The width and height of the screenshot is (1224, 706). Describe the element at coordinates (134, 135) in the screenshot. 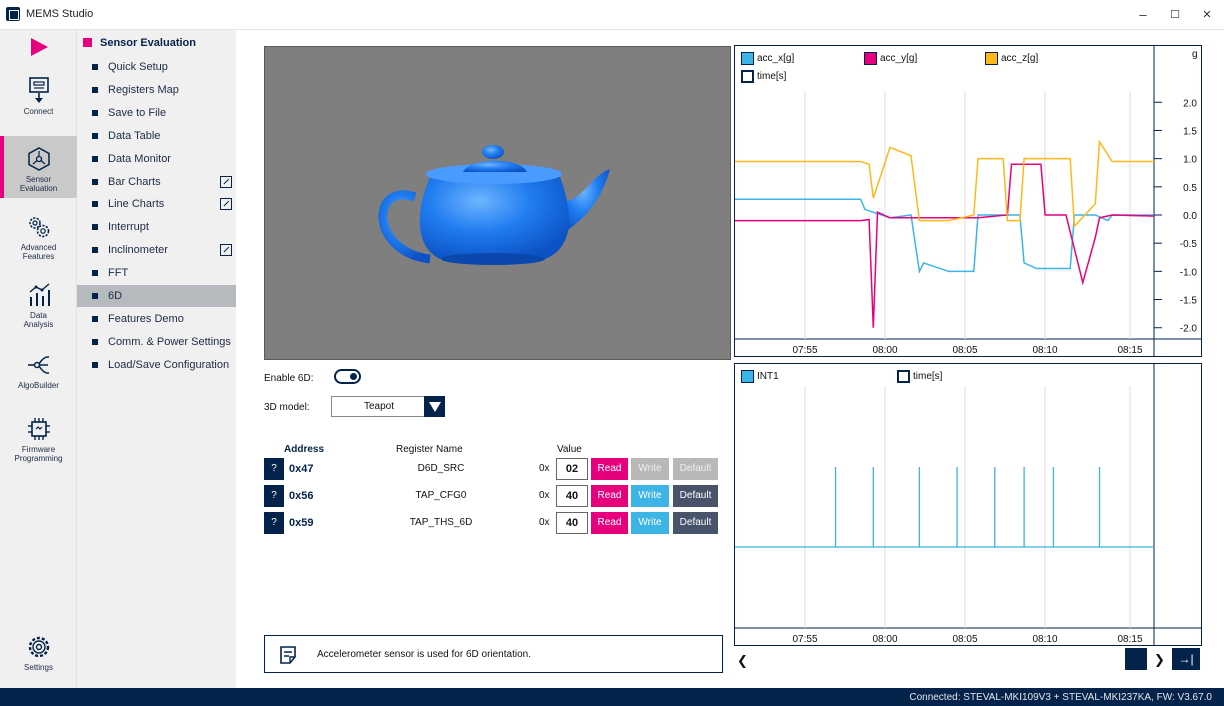

I see `menu-item-label: Data Table` at that location.